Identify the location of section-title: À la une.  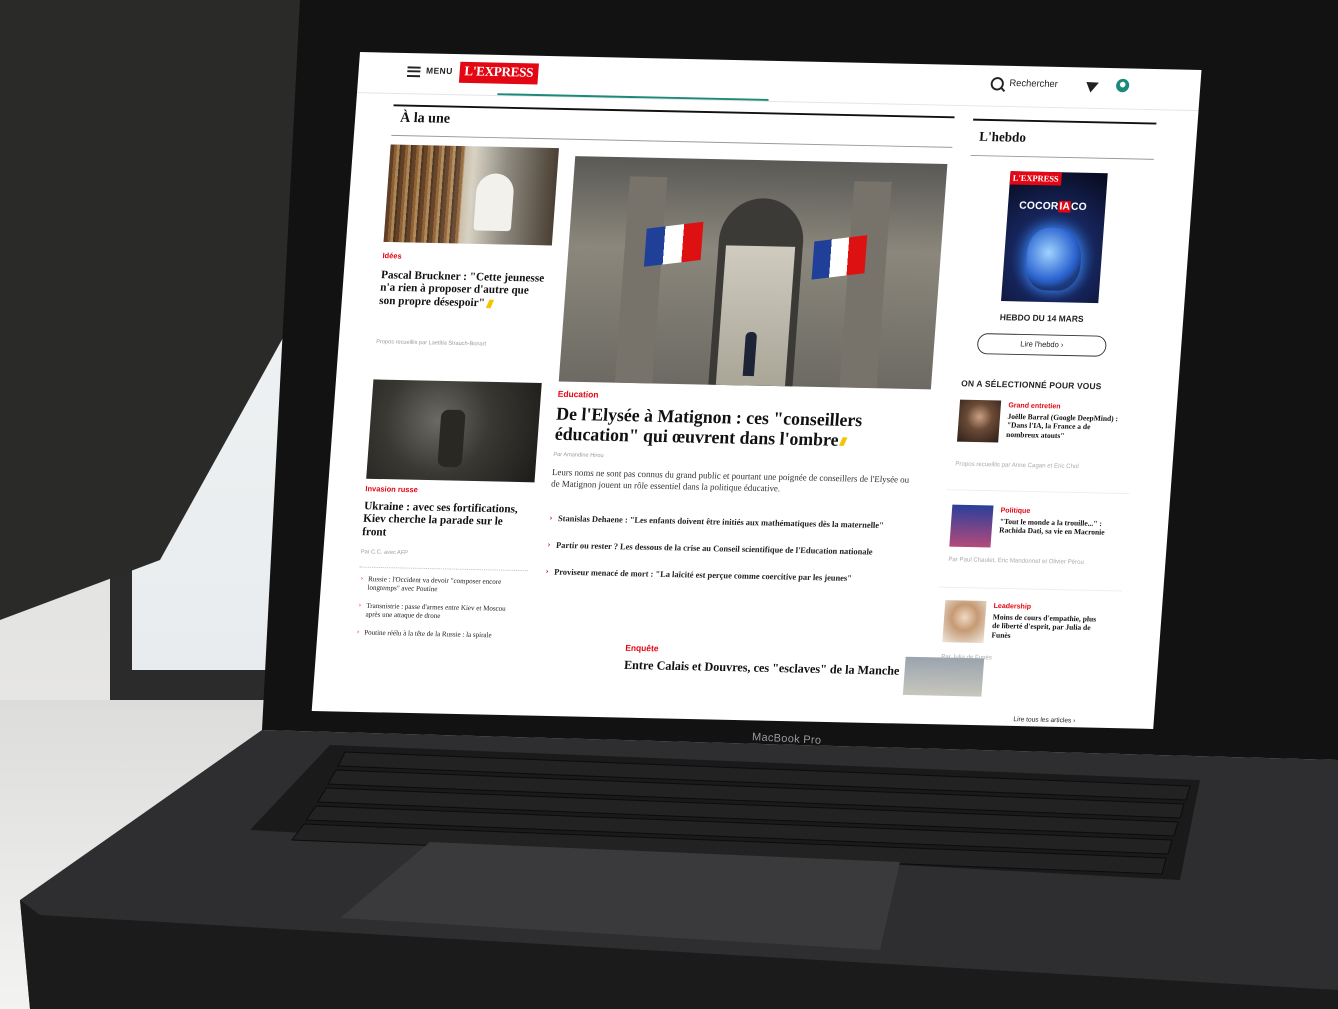
(425, 118).